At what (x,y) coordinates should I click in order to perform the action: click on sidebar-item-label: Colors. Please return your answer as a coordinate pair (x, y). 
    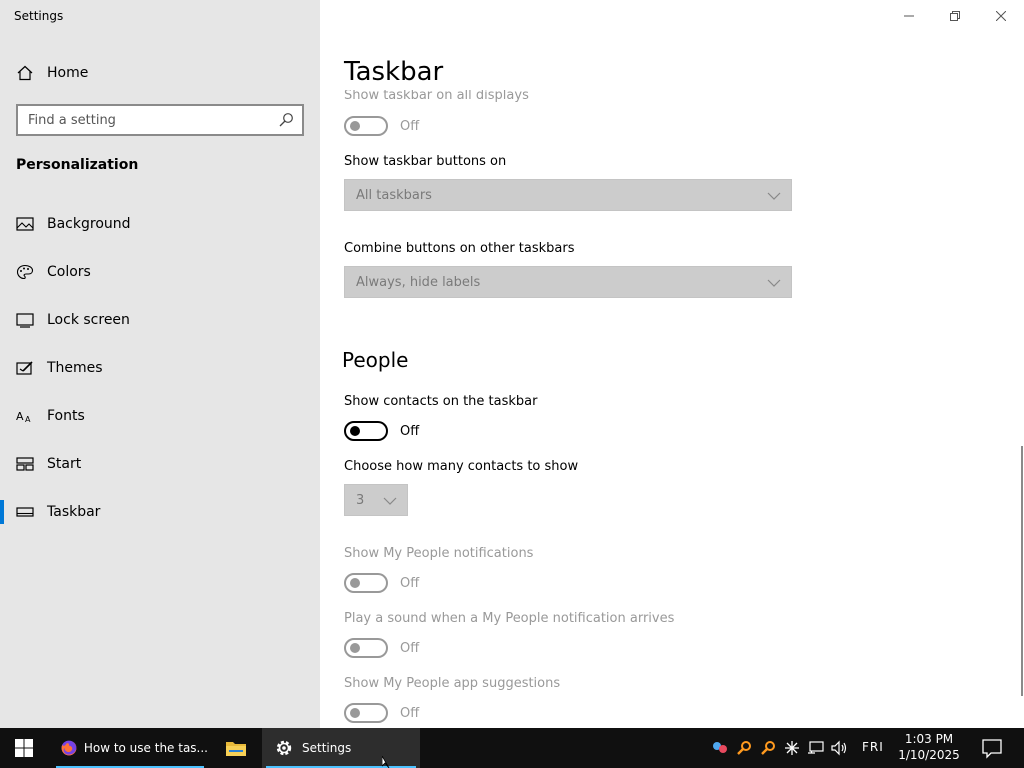
    Looking at the image, I should click on (69, 272).